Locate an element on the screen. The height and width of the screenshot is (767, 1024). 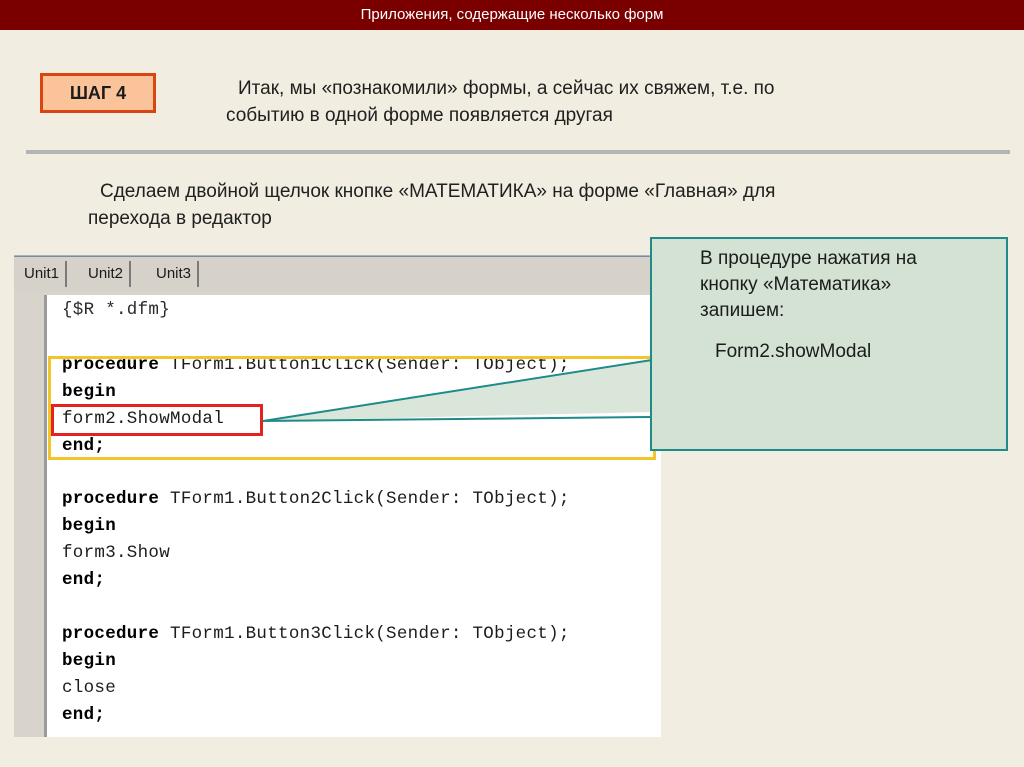
code-line-body-3: close is located at coordinates (89, 688).